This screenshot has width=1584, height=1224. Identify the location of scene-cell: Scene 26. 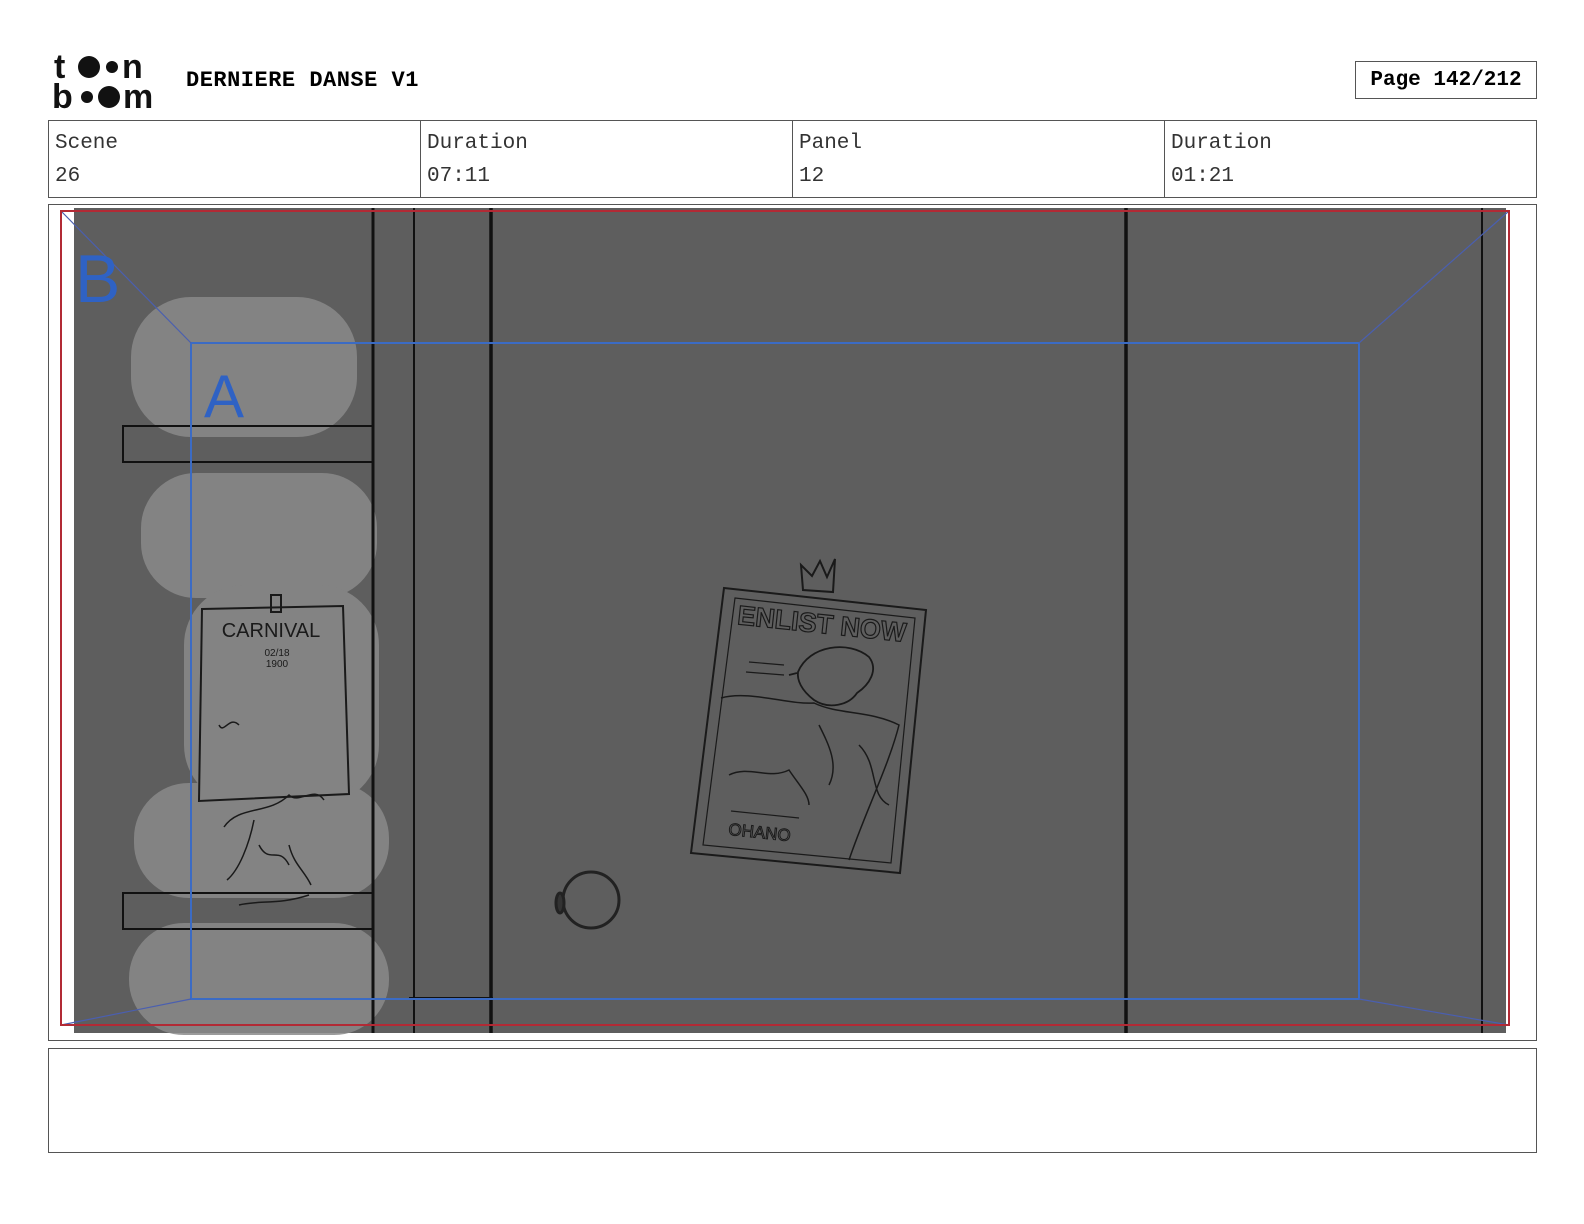
(235, 159).